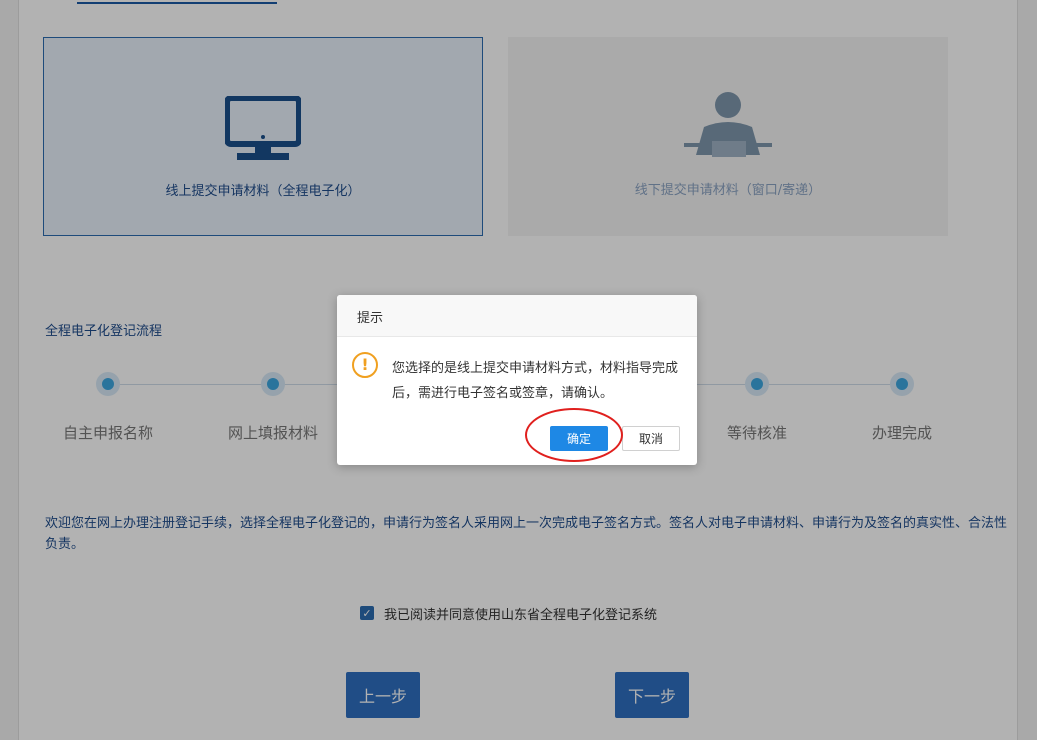  What do you see at coordinates (365, 365) in the screenshot?
I see `warning-icon: !` at bounding box center [365, 365].